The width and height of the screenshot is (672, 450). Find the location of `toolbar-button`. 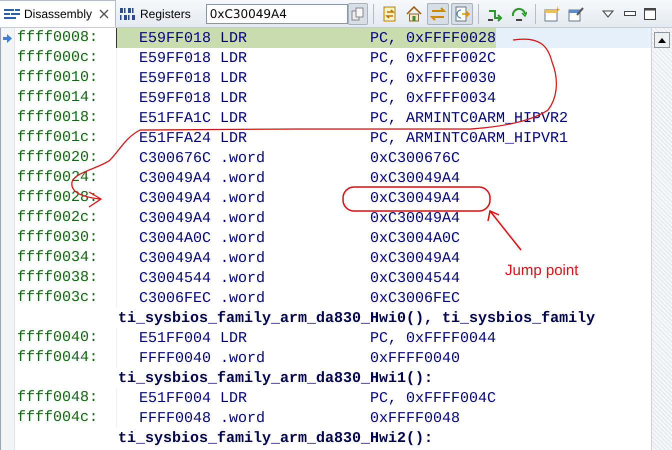

toolbar-button is located at coordinates (461, 13).